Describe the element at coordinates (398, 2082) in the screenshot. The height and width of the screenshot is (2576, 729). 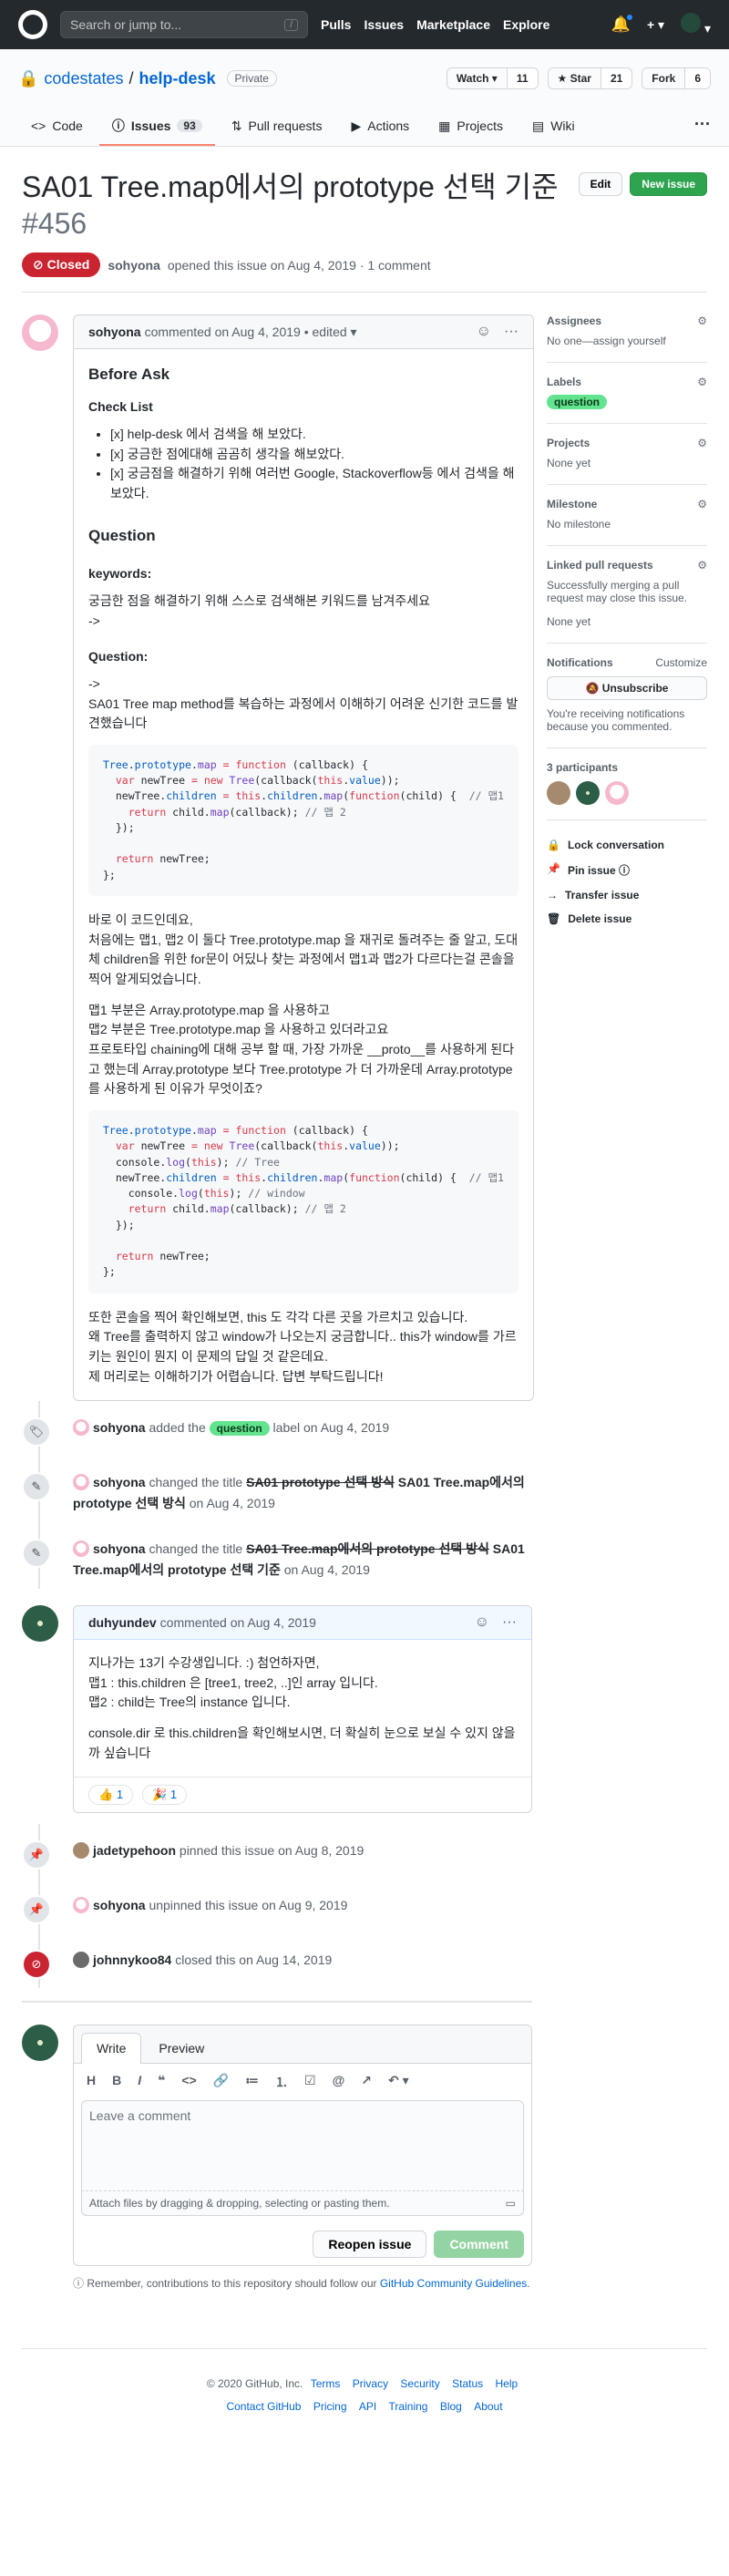
I see `reply-icon: ↶ ▾` at that location.